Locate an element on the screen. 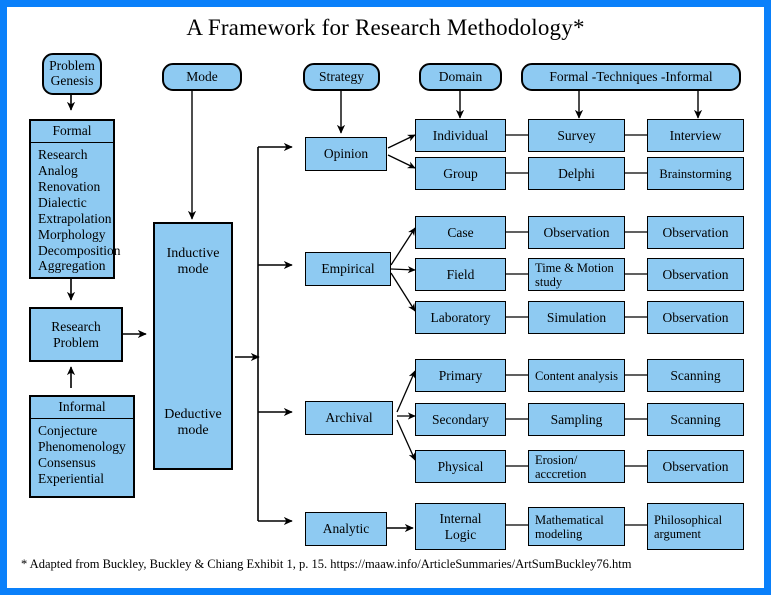  formal-item: Morphology is located at coordinates (72, 234).